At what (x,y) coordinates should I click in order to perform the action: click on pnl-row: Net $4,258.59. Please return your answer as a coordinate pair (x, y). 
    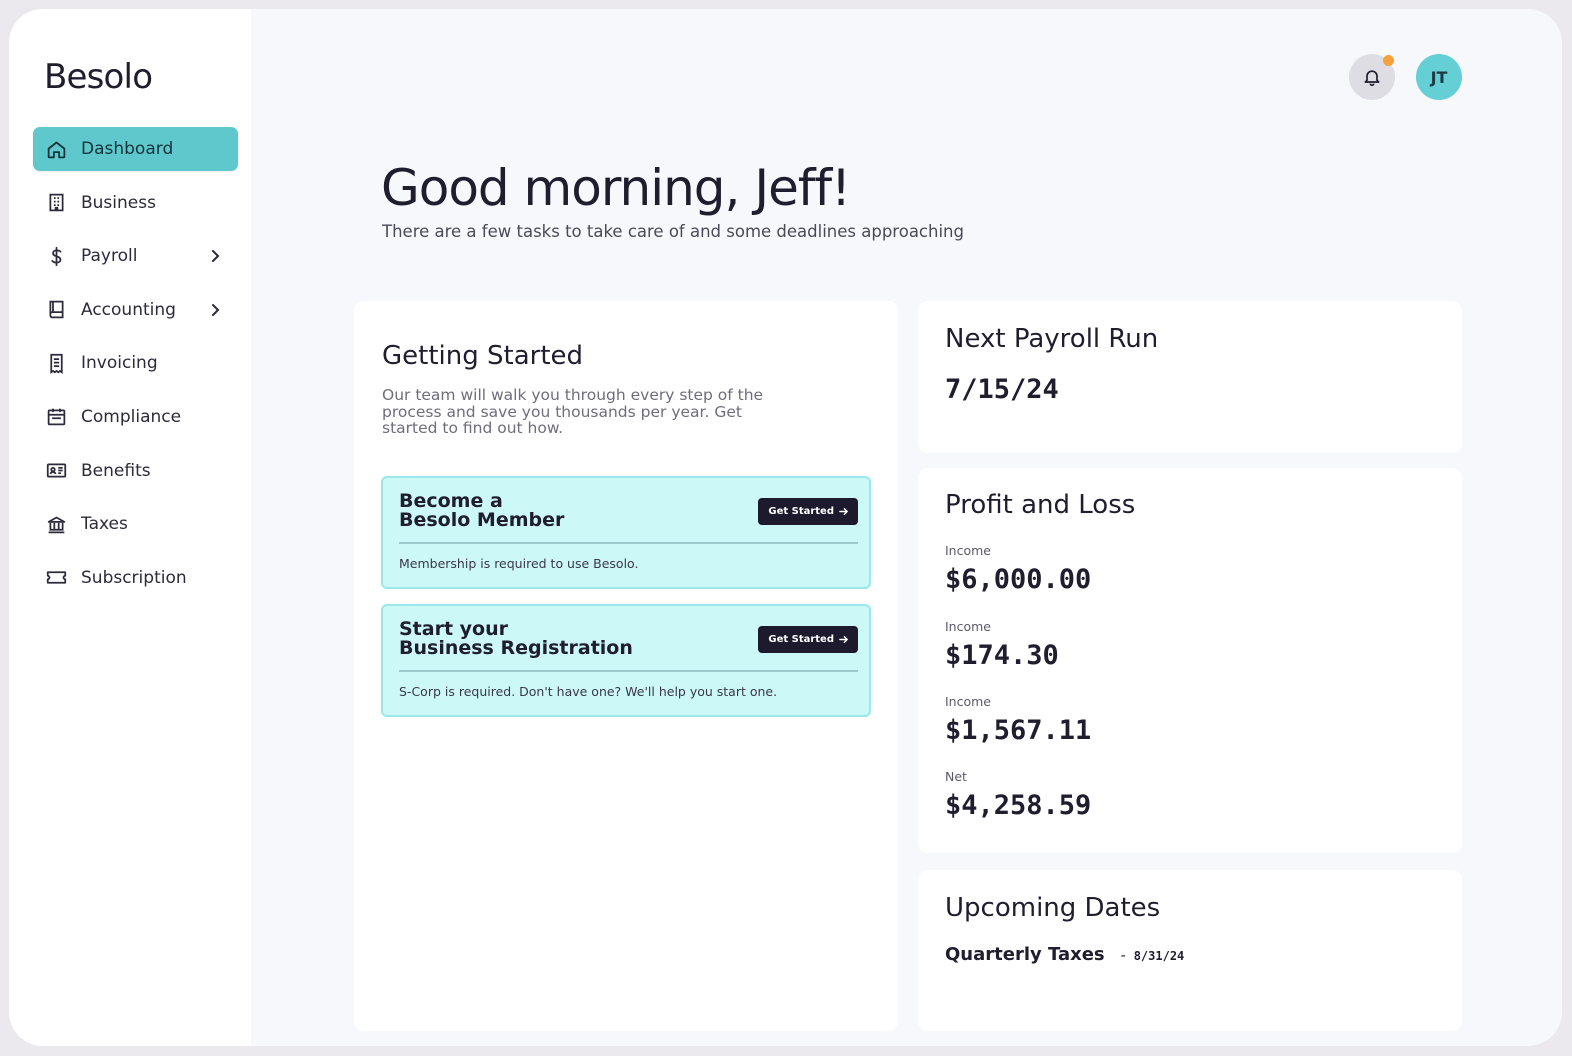
    Looking at the image, I should click on (1018, 795).